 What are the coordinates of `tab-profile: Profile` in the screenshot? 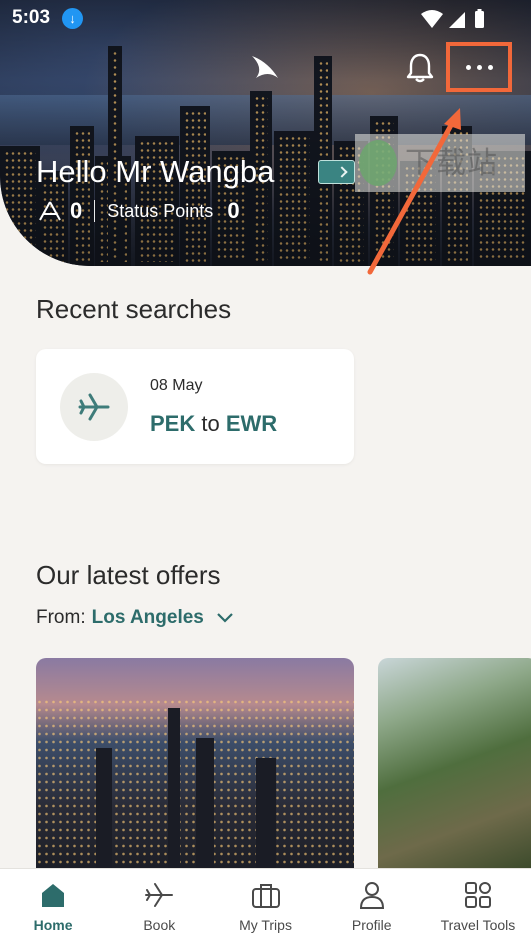 It's located at (372, 906).